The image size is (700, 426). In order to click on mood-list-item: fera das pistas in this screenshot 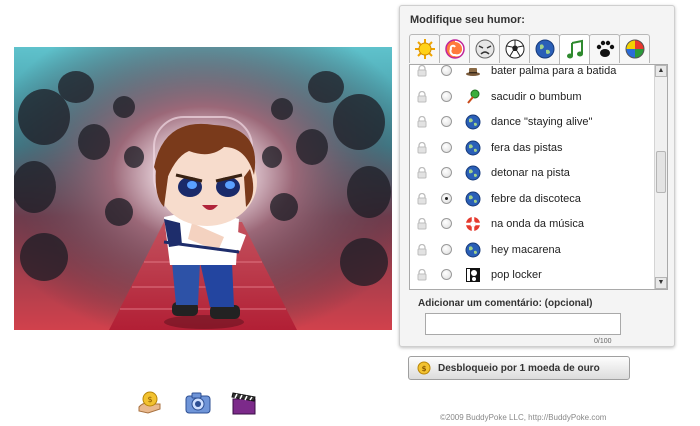, I will do `click(532, 148)`.